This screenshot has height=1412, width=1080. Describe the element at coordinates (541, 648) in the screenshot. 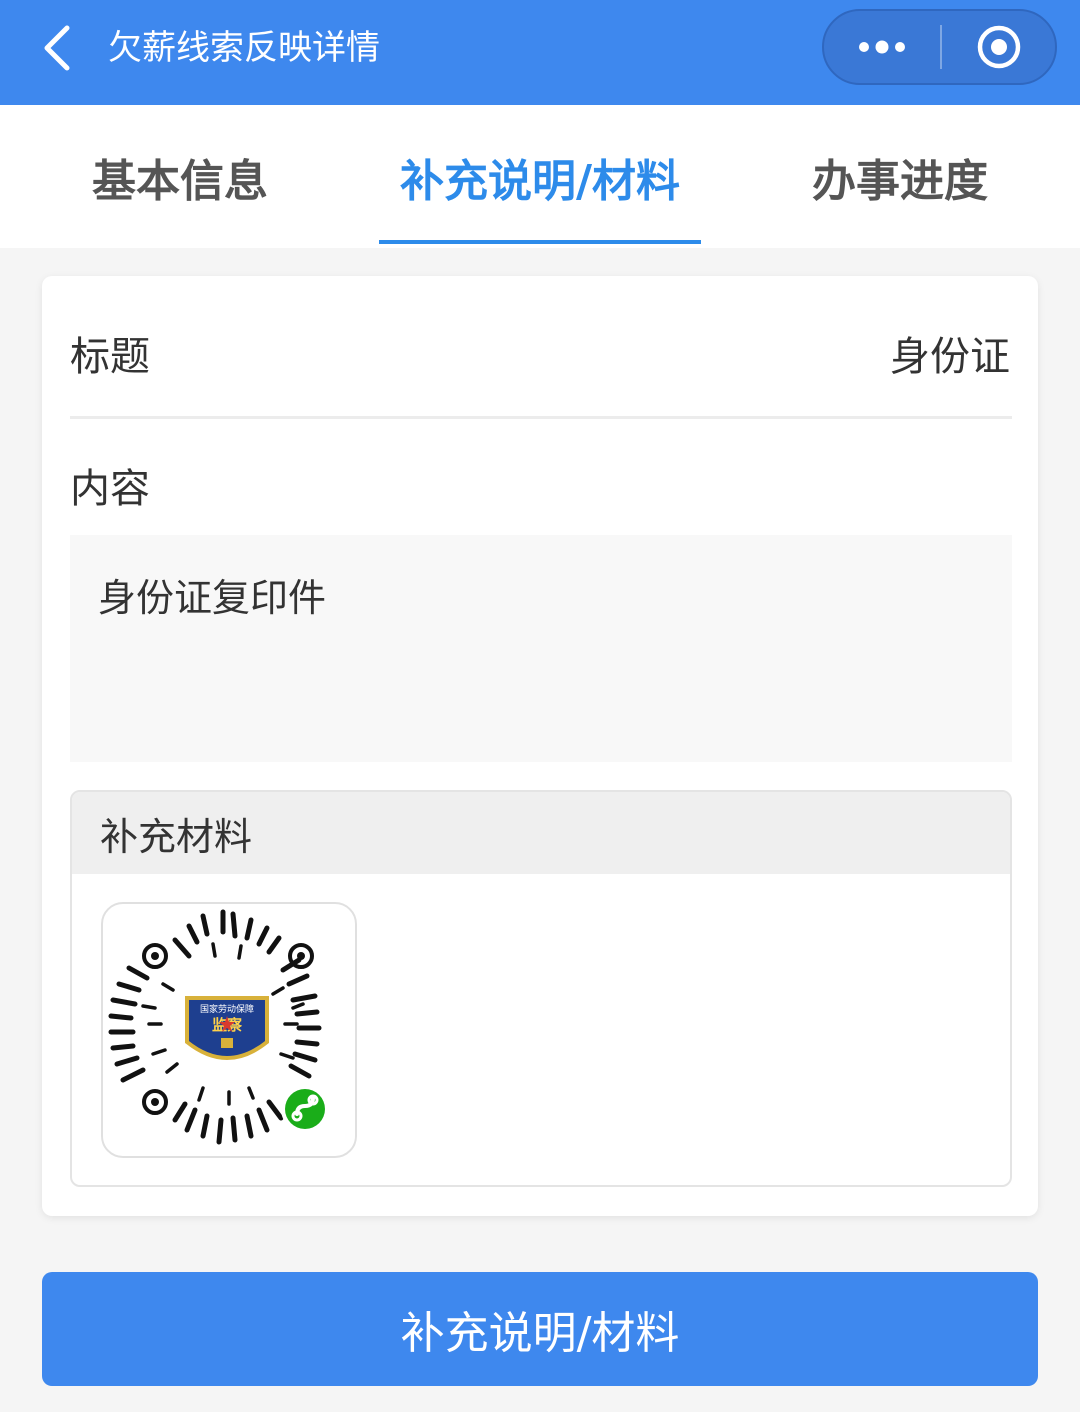

I see `content-box: 身份证复印件` at that location.